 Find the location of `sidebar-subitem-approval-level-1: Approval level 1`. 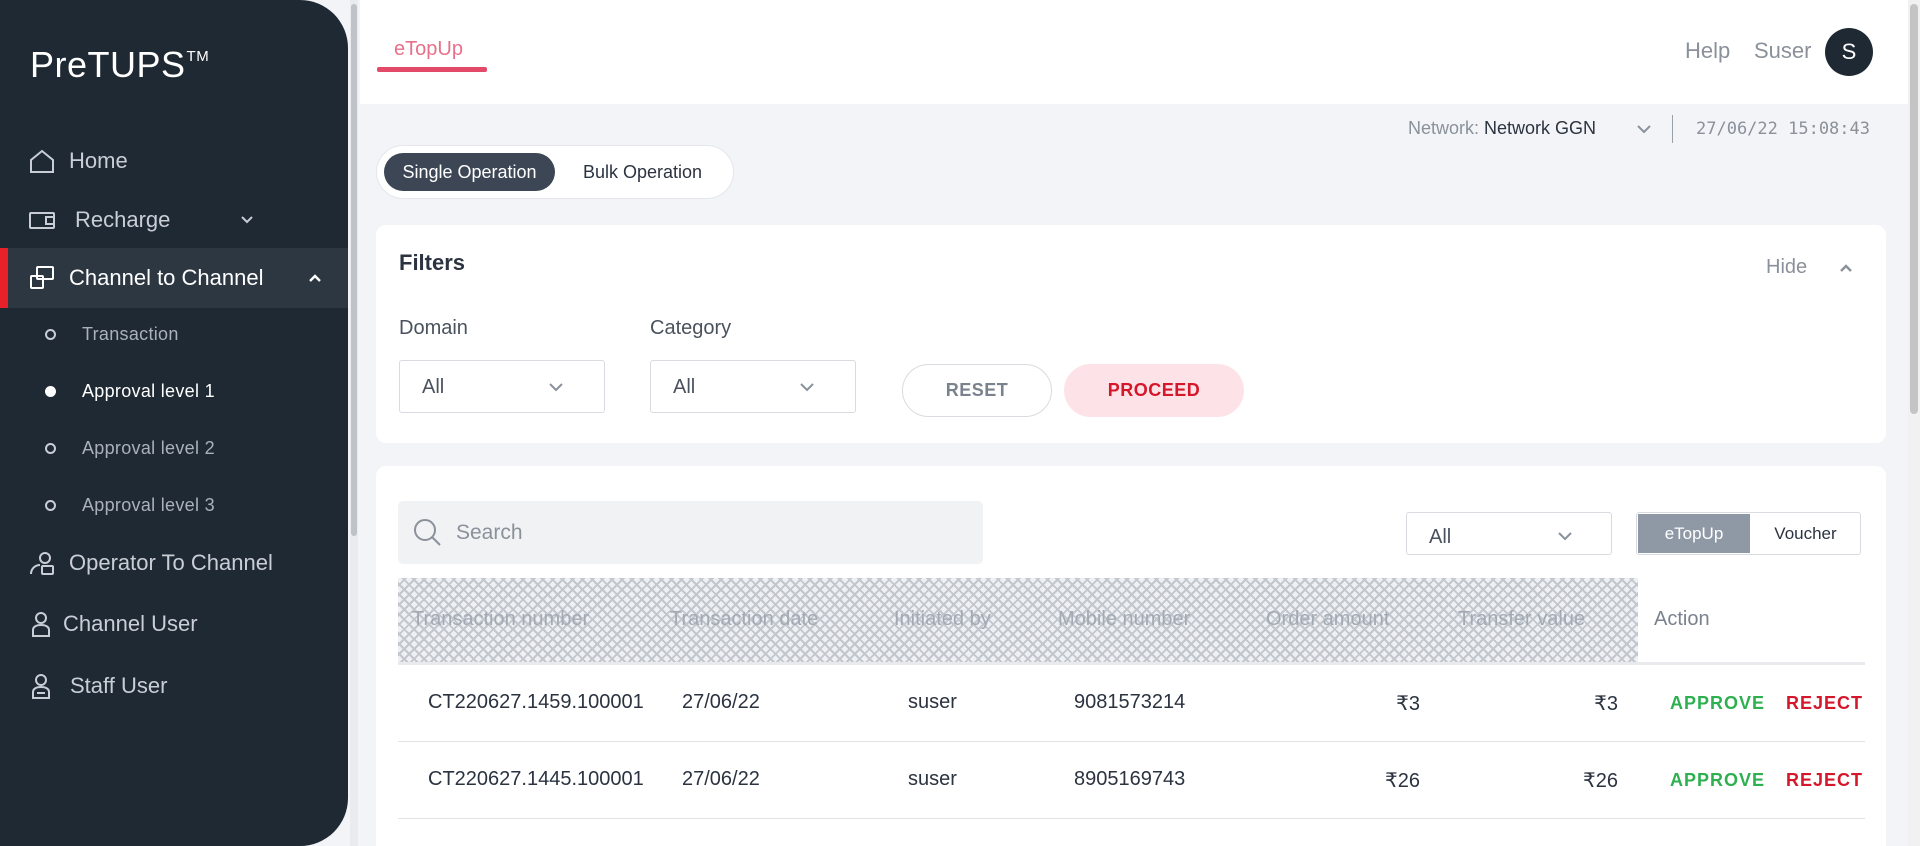

sidebar-subitem-approval-level-1: Approval level 1 is located at coordinates (174, 391).